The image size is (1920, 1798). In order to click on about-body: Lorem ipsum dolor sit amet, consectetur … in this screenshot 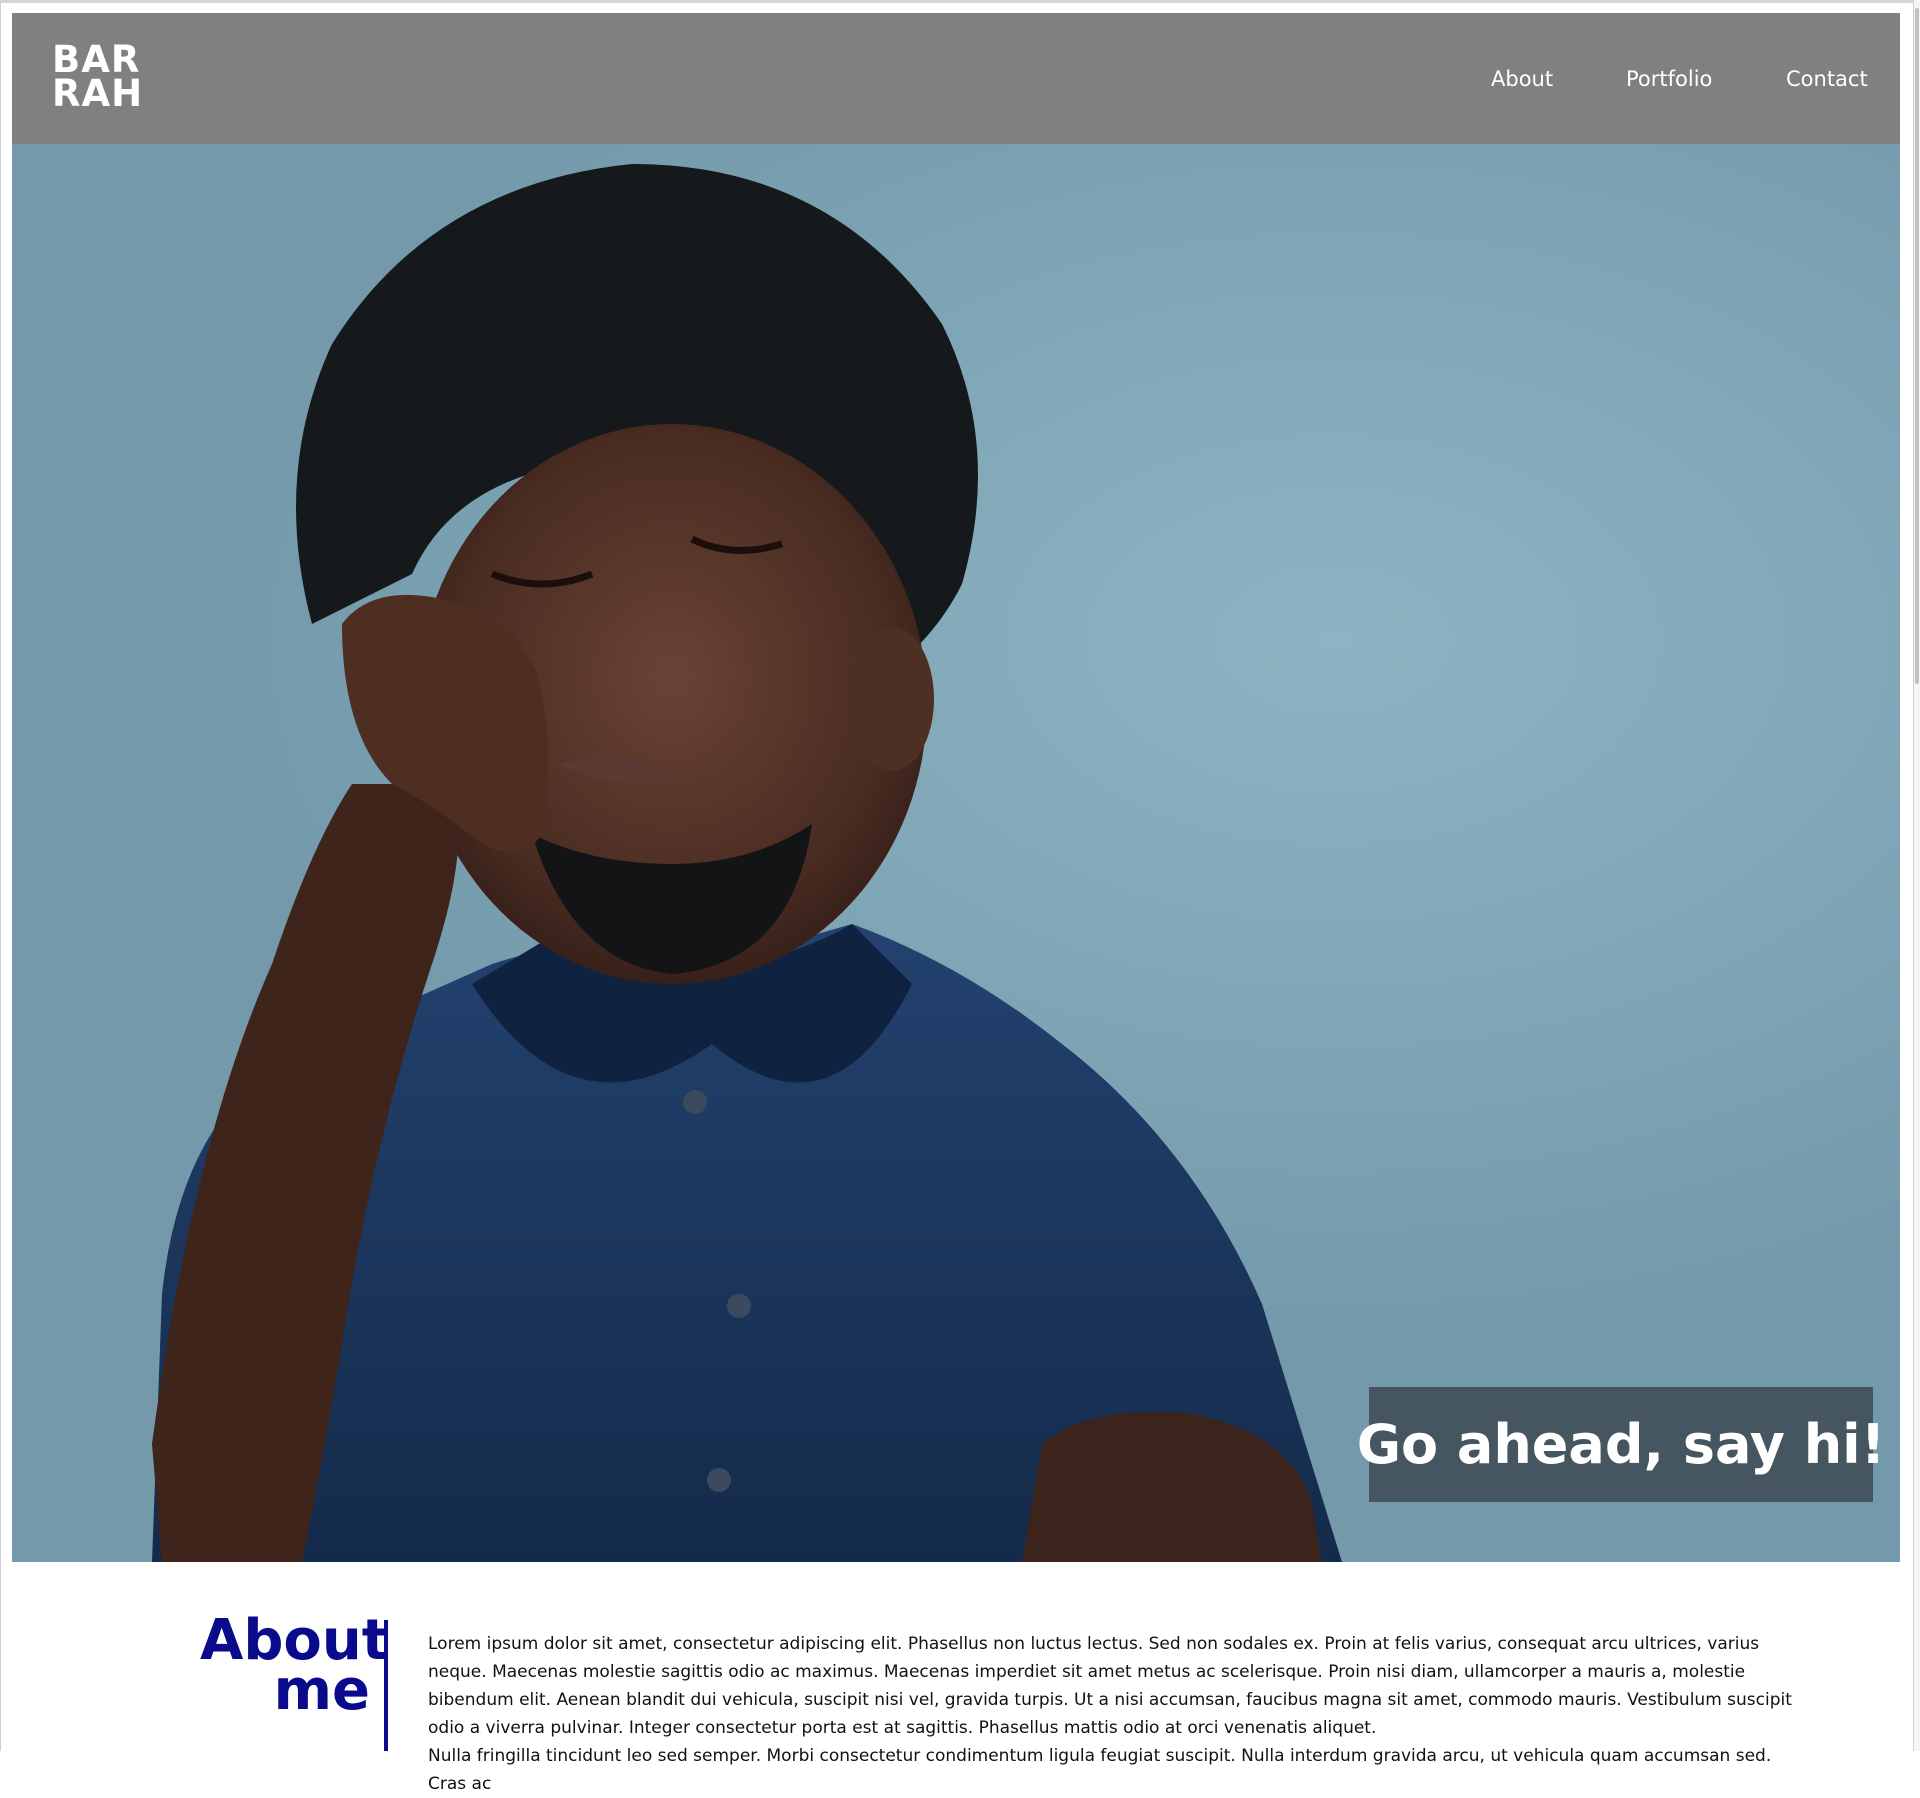, I will do `click(1118, 1714)`.